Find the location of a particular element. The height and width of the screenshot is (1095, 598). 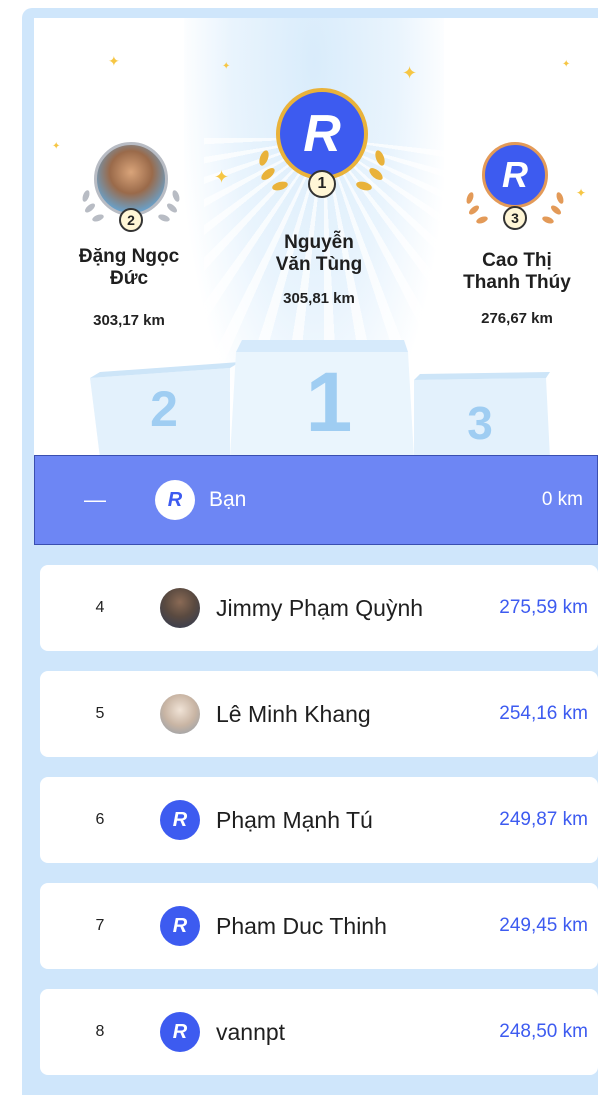

row-name: Lê Minh Khang is located at coordinates (293, 713).